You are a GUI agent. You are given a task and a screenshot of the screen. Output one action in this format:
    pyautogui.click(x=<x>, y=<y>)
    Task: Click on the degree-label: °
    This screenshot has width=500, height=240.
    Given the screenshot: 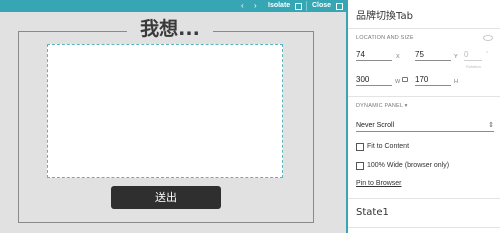 What is the action you would take?
    pyautogui.click(x=487, y=54)
    